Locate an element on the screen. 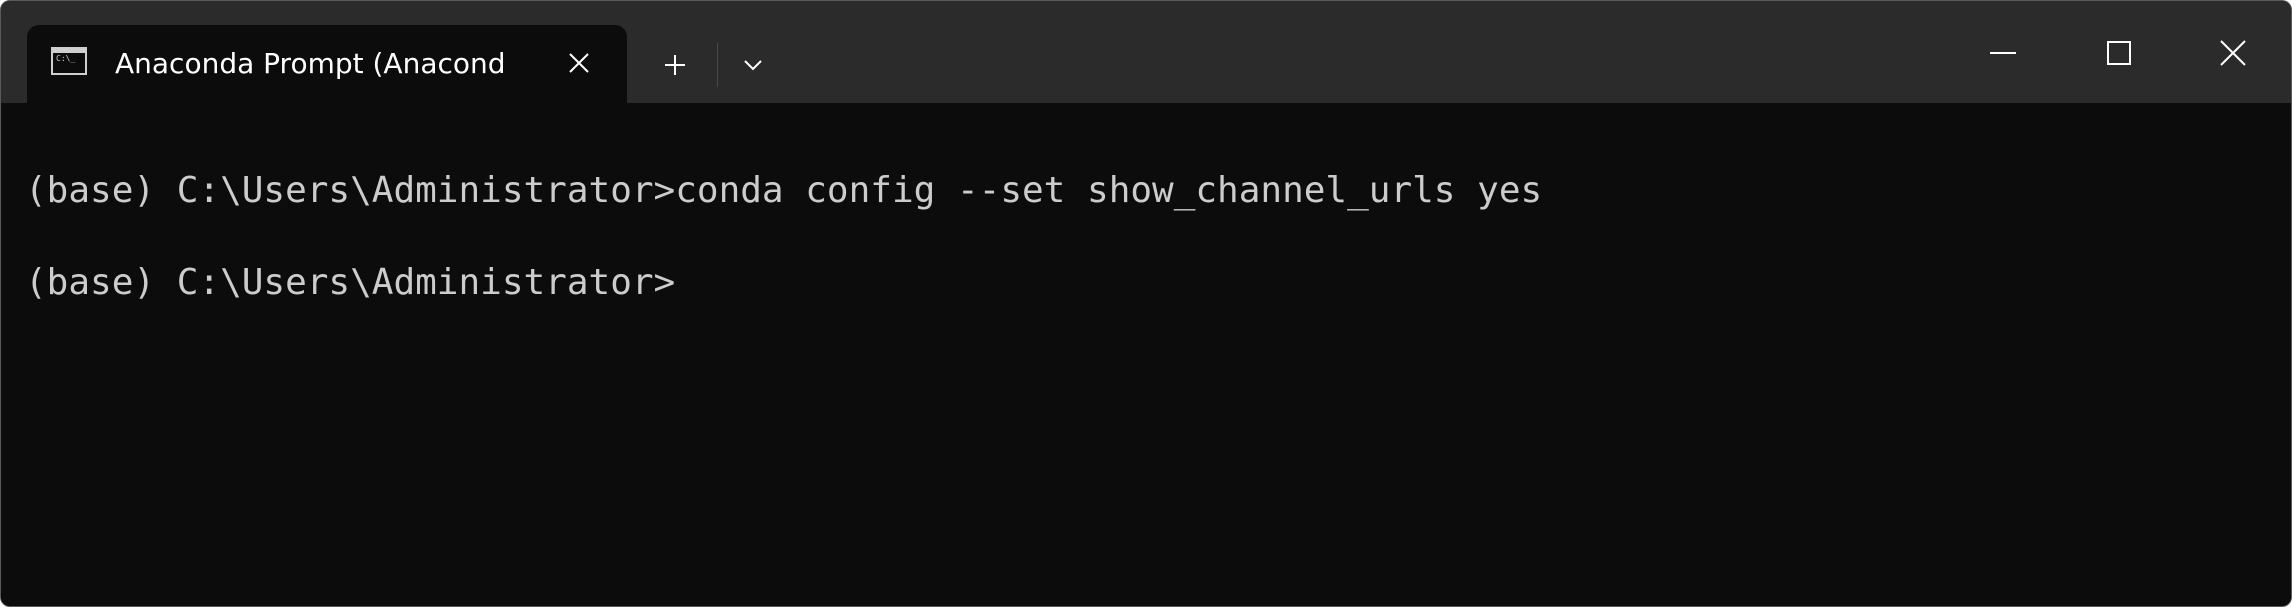 This screenshot has height=607, width=2292. minimize-icon is located at coordinates (2003, 53).